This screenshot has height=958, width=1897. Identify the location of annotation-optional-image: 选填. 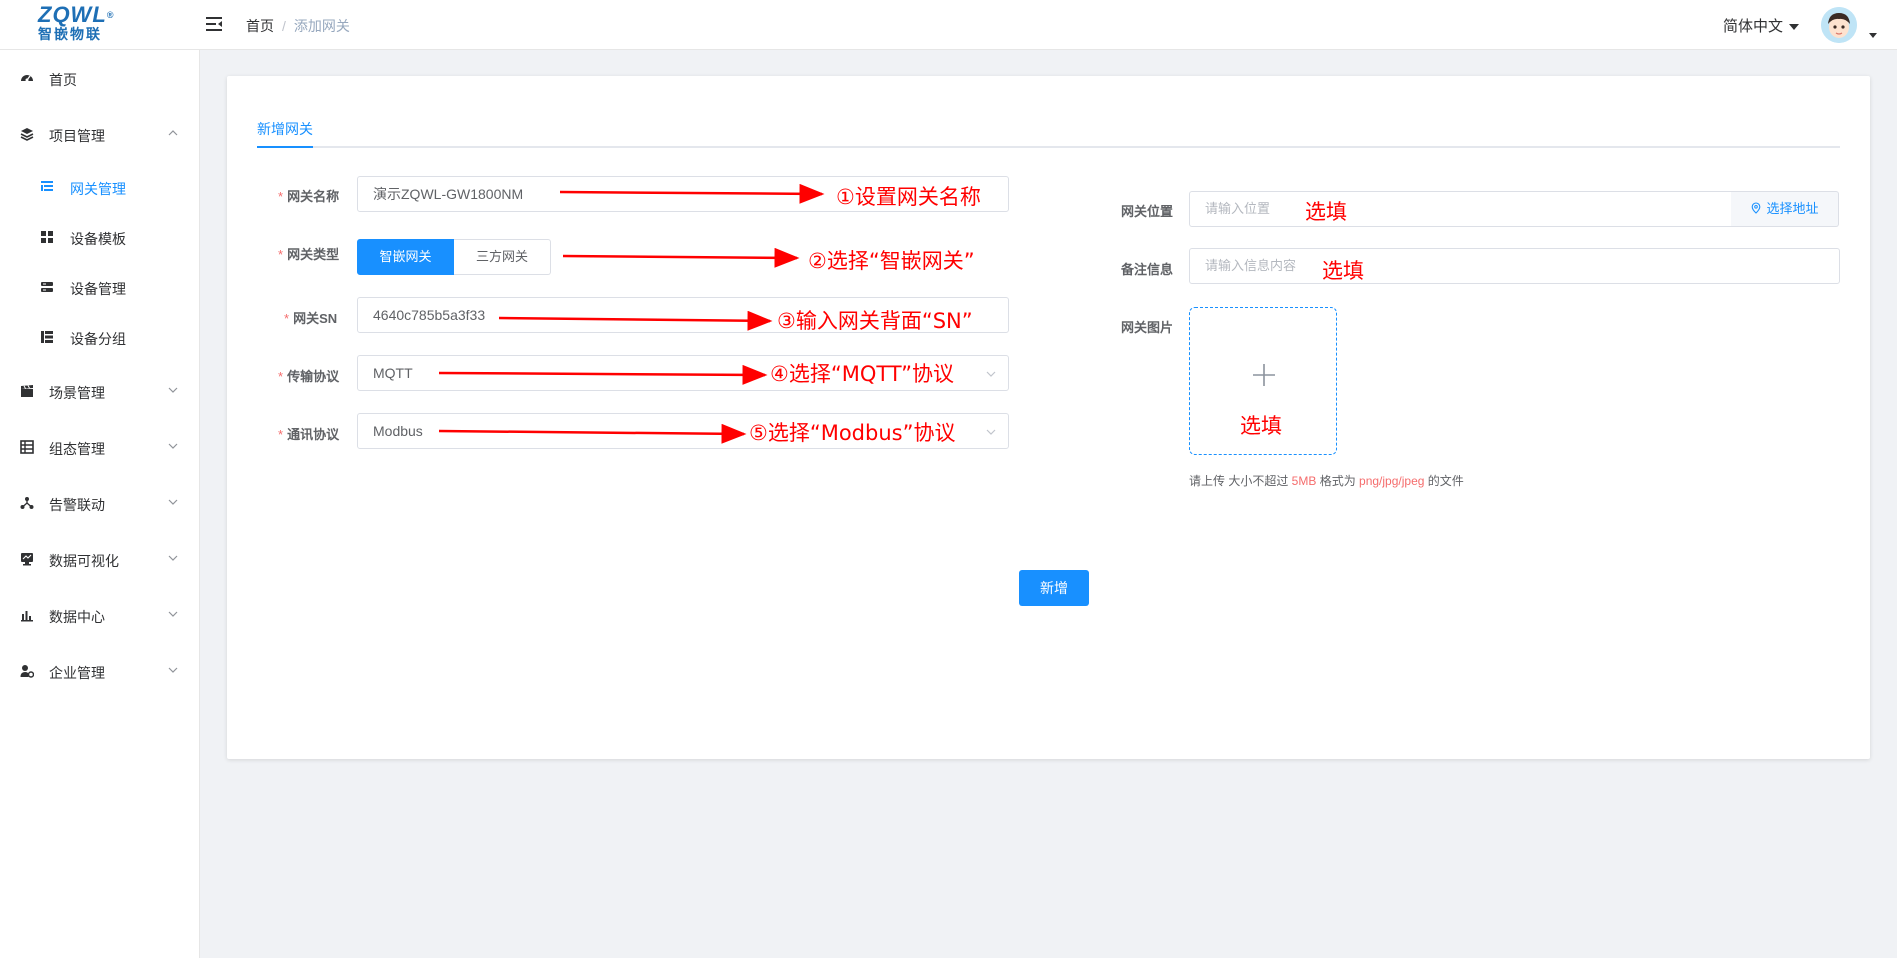
(1261, 426).